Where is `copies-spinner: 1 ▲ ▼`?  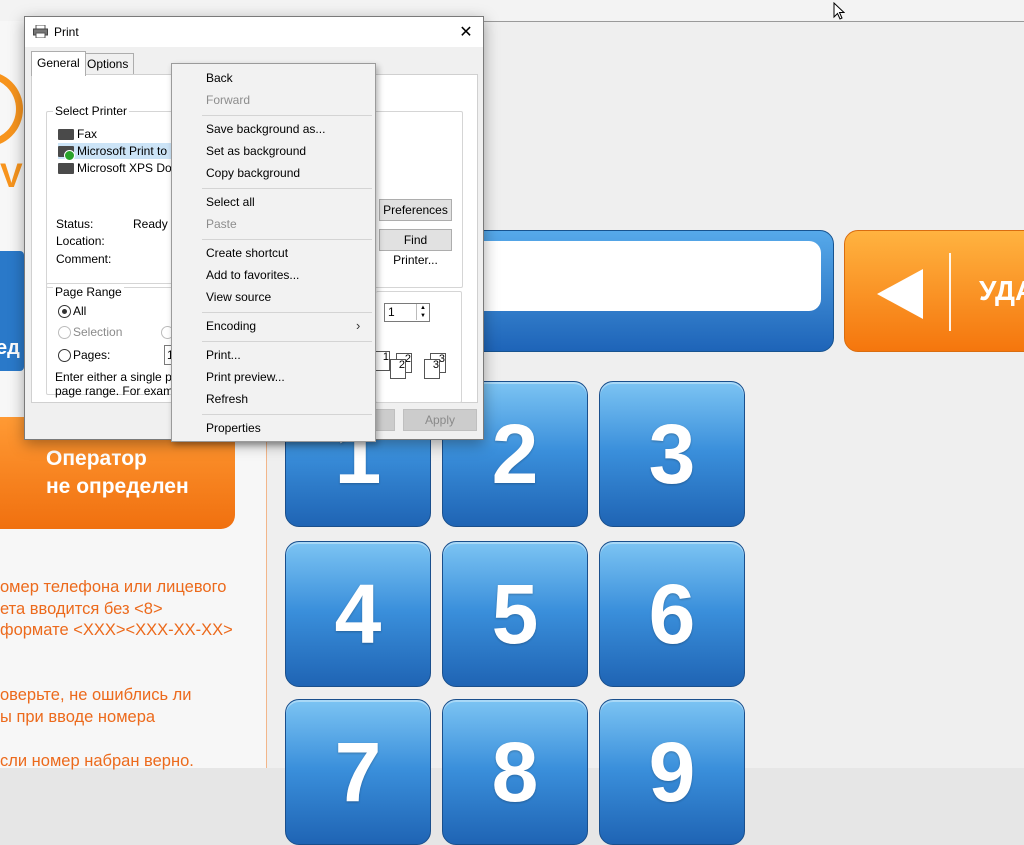 copies-spinner: 1 ▲ ▼ is located at coordinates (407, 312).